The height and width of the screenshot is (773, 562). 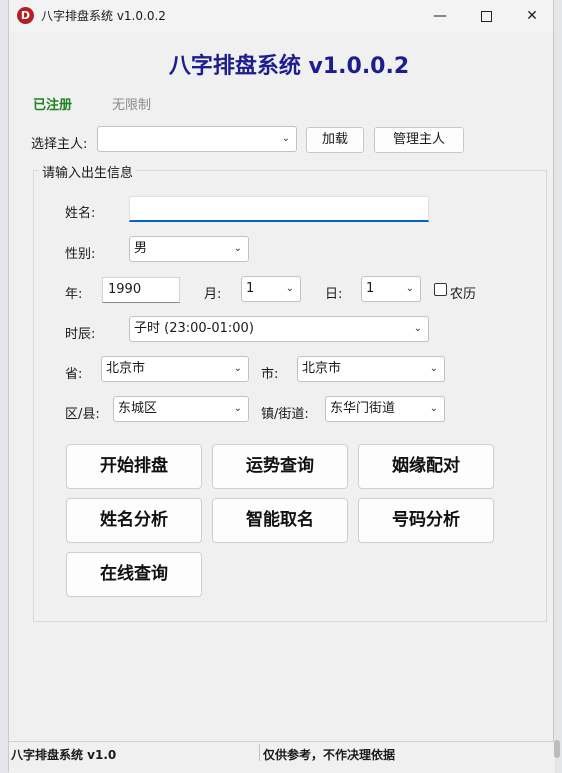 I want to click on province-select-value: 北京市, so click(x=126, y=368).